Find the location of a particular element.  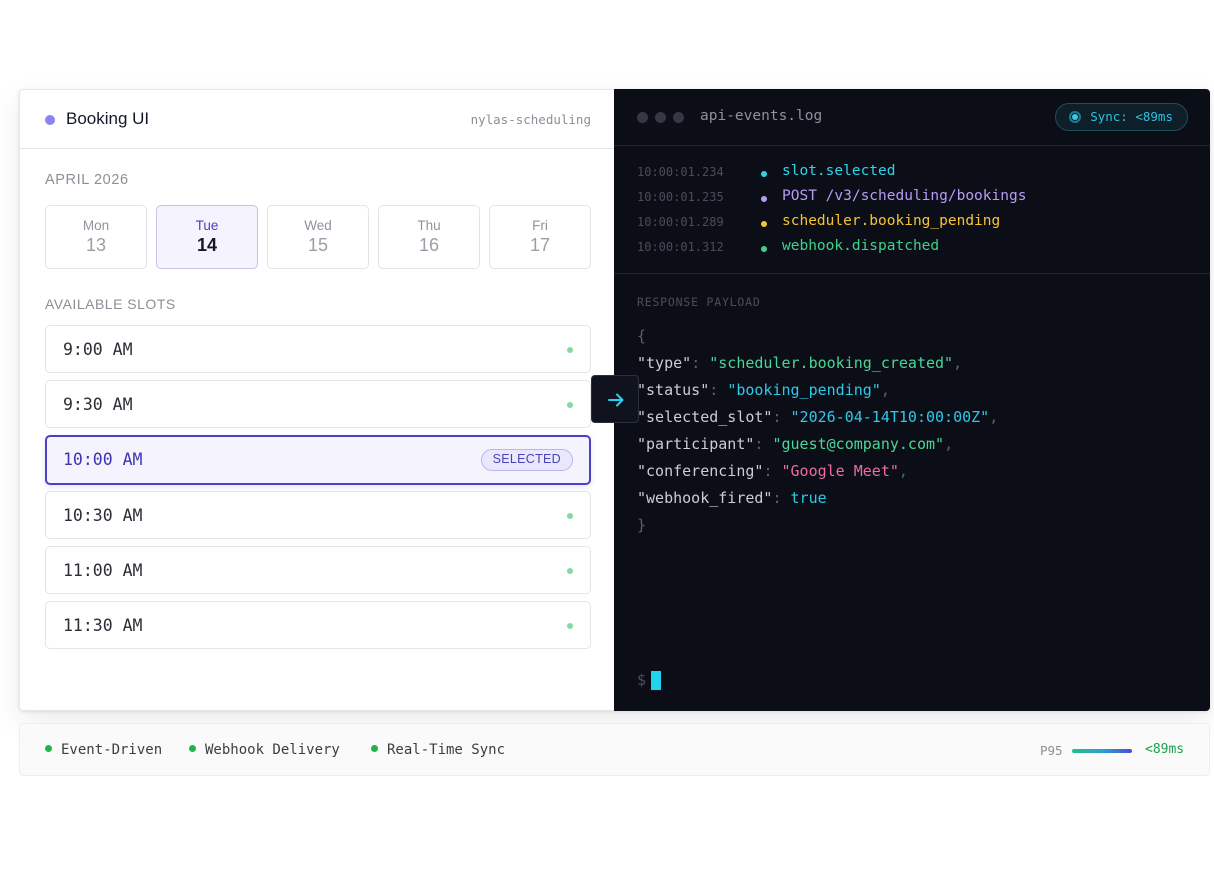

slot-time: 10:30 AM is located at coordinates (103, 515).